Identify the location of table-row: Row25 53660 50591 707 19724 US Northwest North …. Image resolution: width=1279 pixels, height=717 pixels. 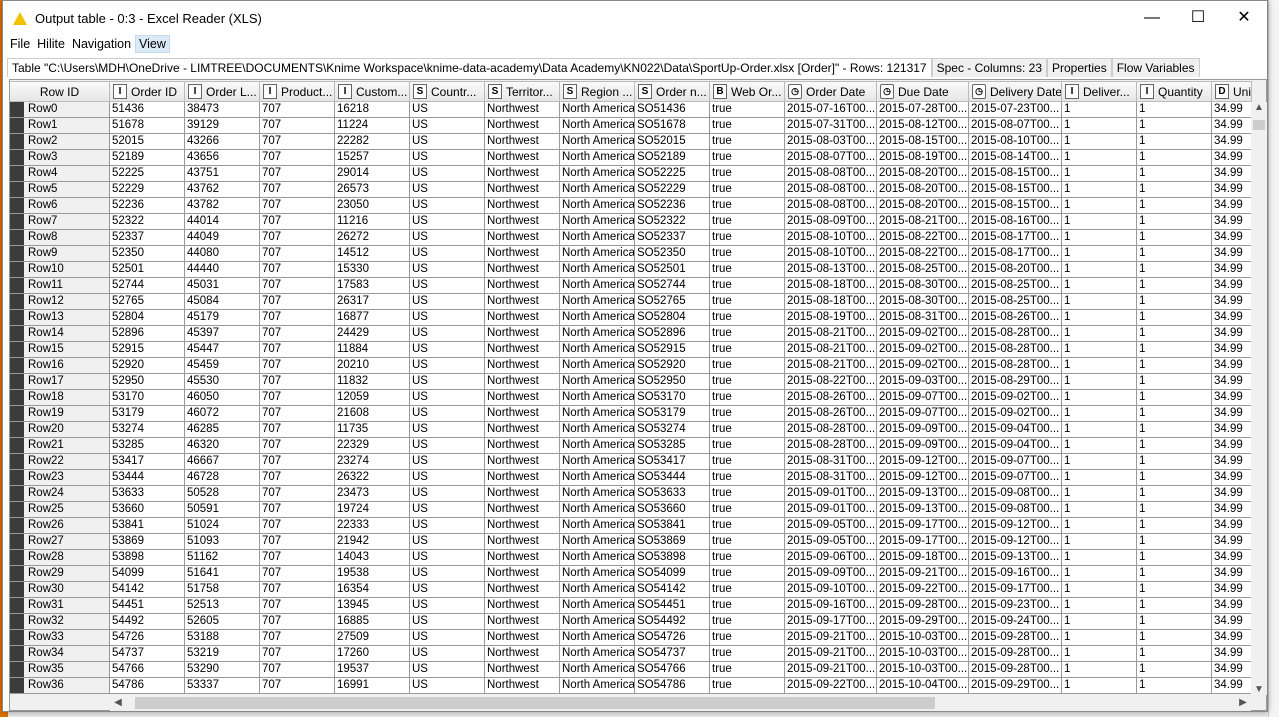
(631, 510).